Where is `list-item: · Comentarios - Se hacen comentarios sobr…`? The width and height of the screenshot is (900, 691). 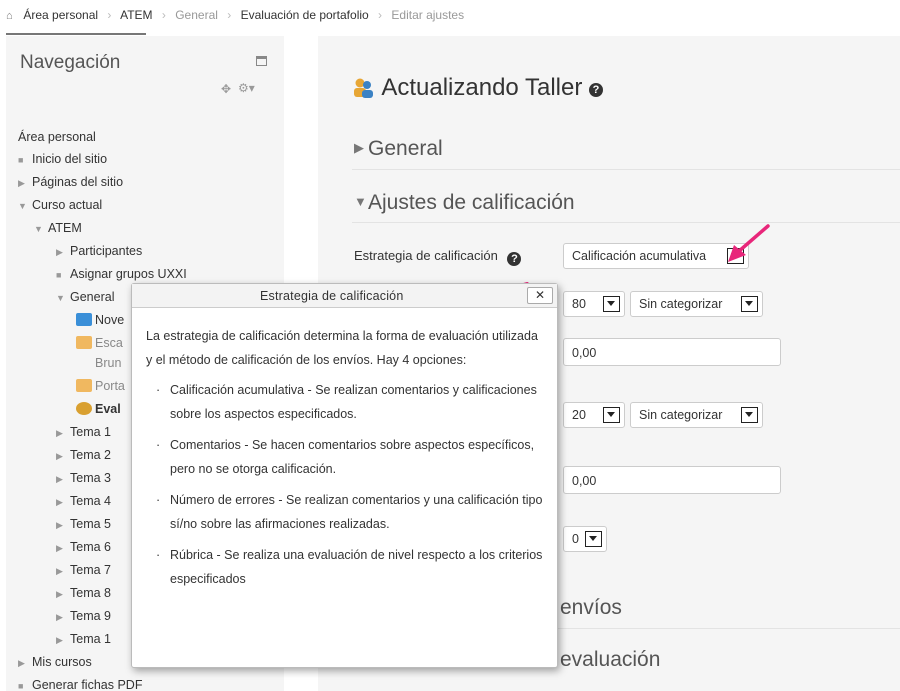
list-item: · Comentarios - Se hacen comentarios sobr… is located at coordinates (345, 457).